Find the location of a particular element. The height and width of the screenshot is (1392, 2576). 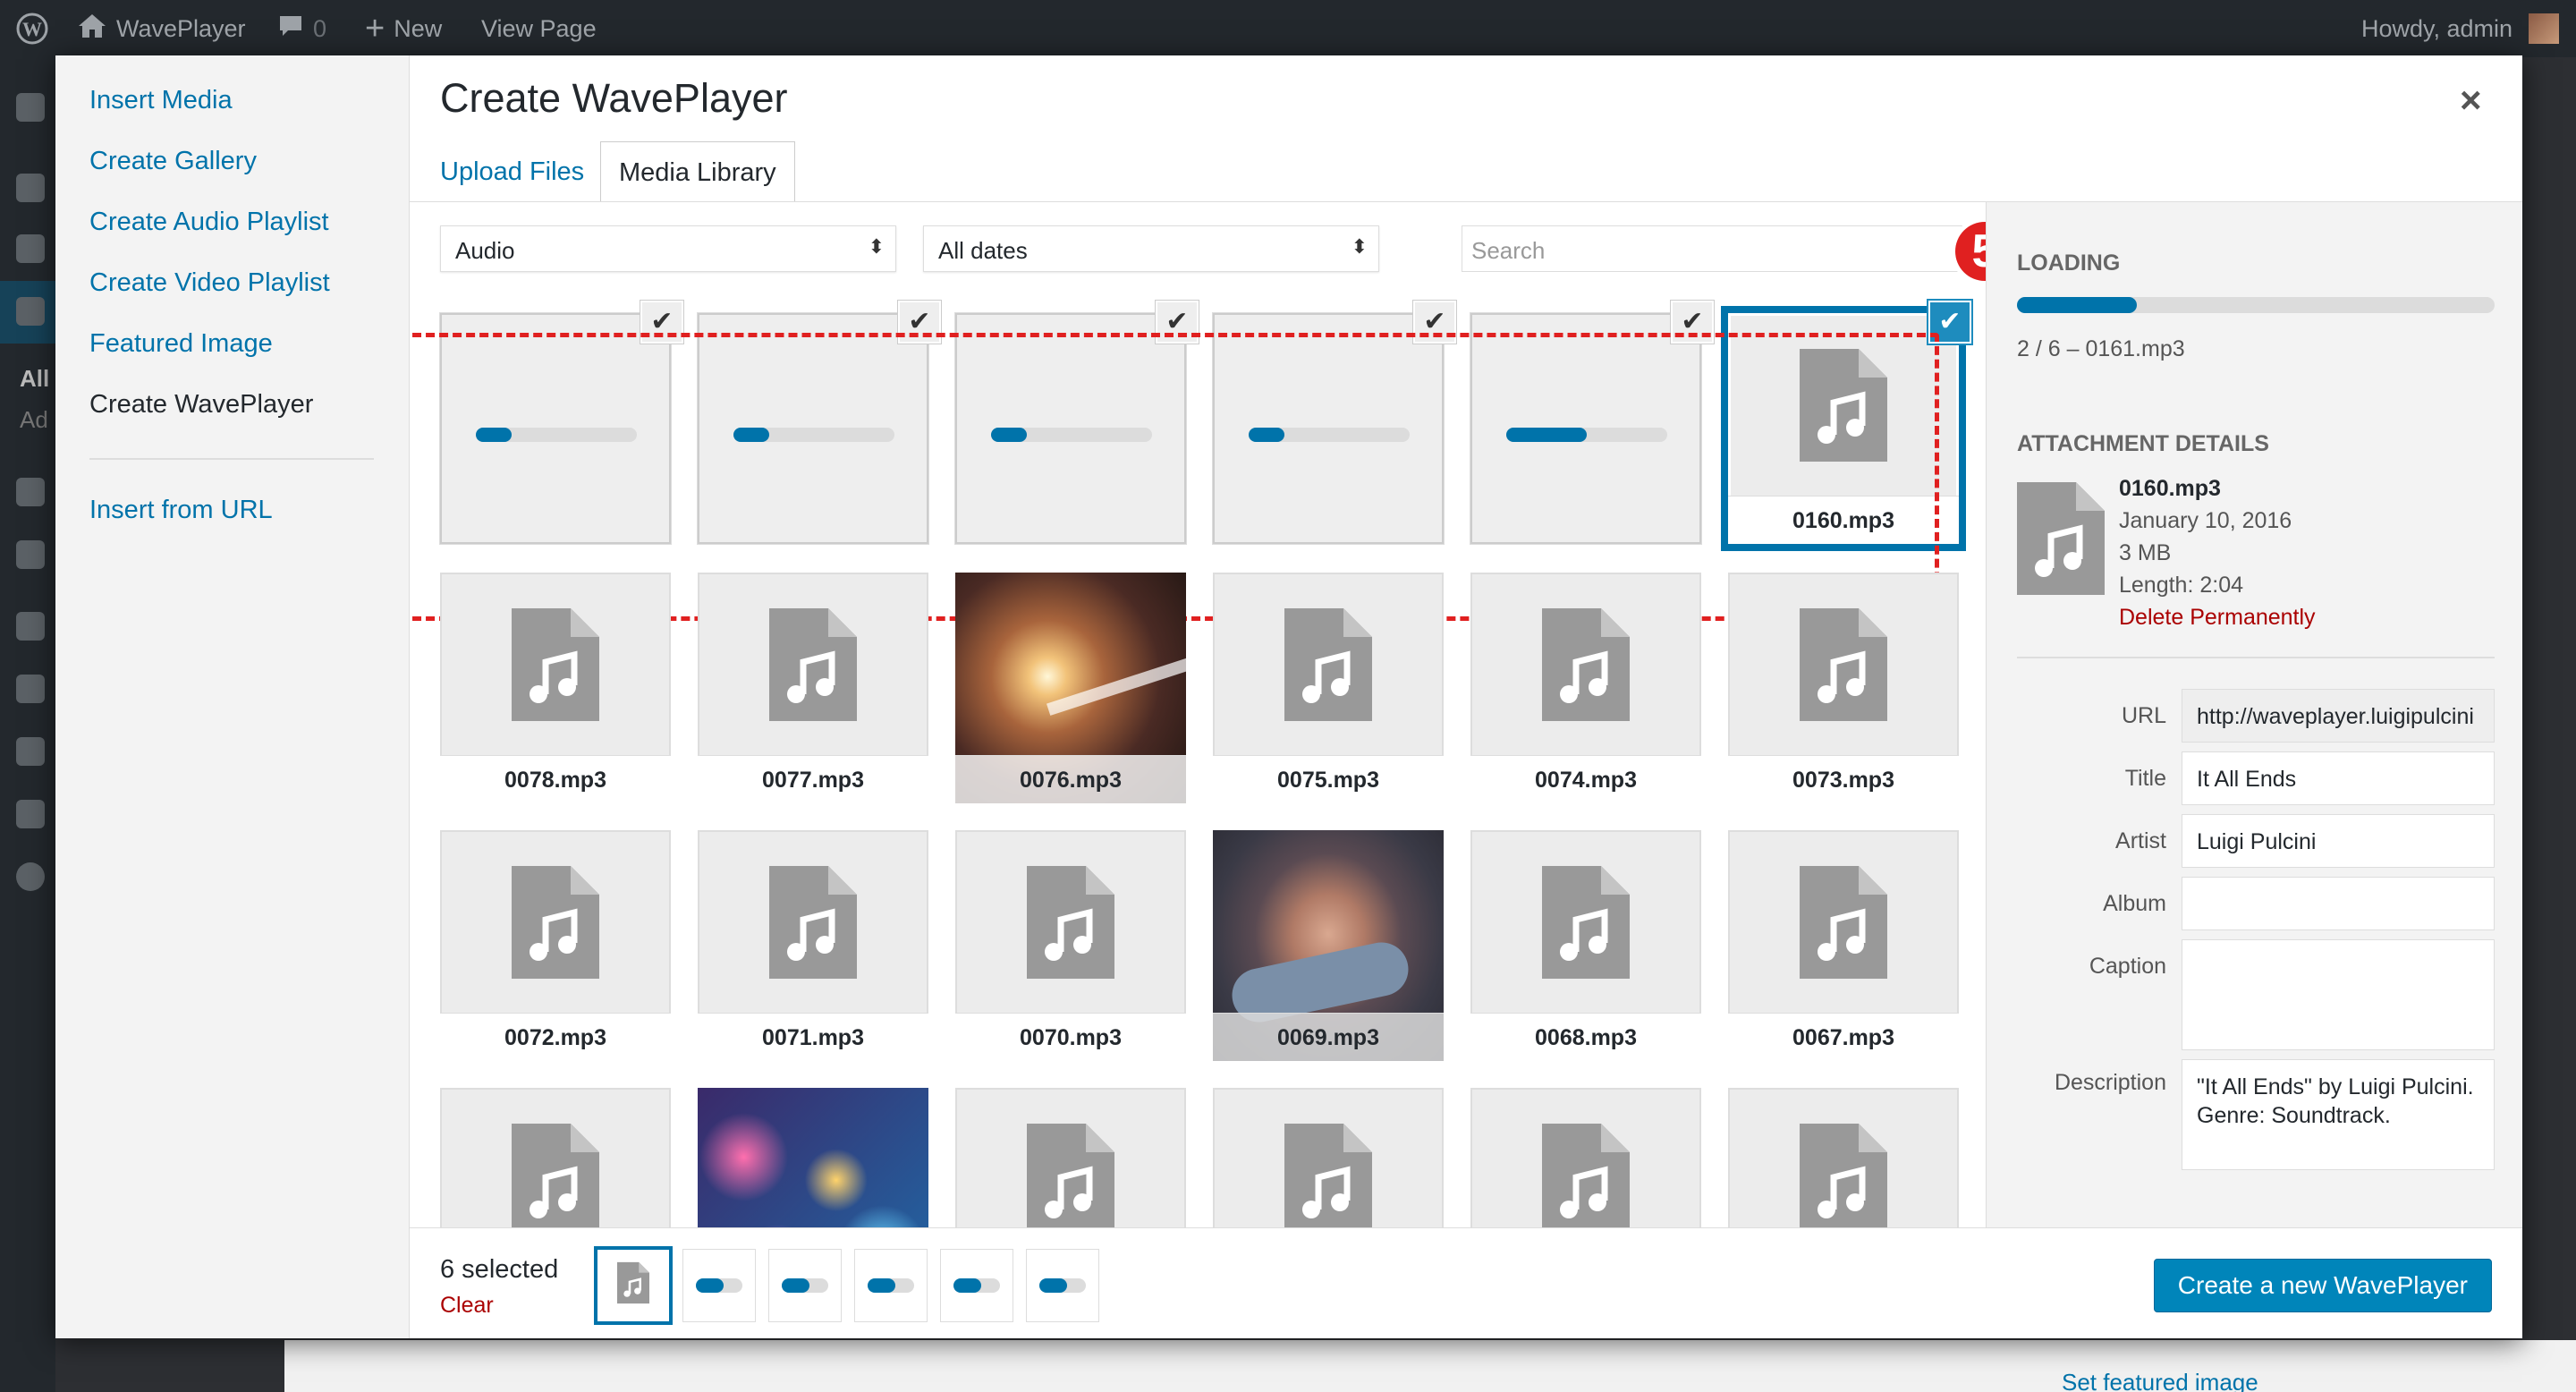

site-name: WavePlayer is located at coordinates (181, 28).